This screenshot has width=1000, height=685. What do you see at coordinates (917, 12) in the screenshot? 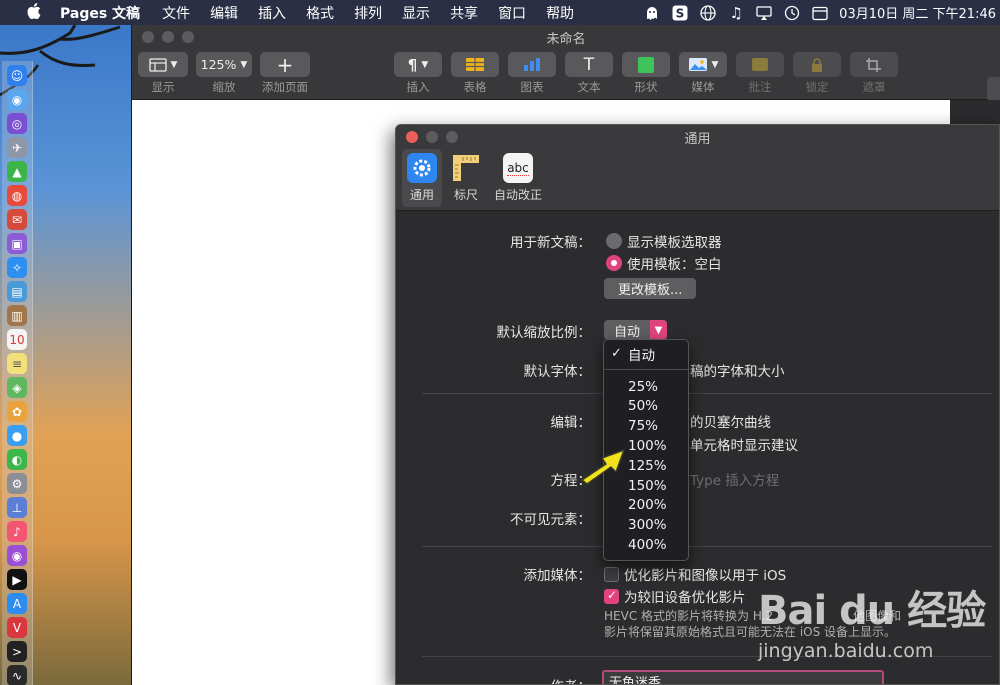
I see `clock: 03月10日 周二 下午21:46` at bounding box center [917, 12].